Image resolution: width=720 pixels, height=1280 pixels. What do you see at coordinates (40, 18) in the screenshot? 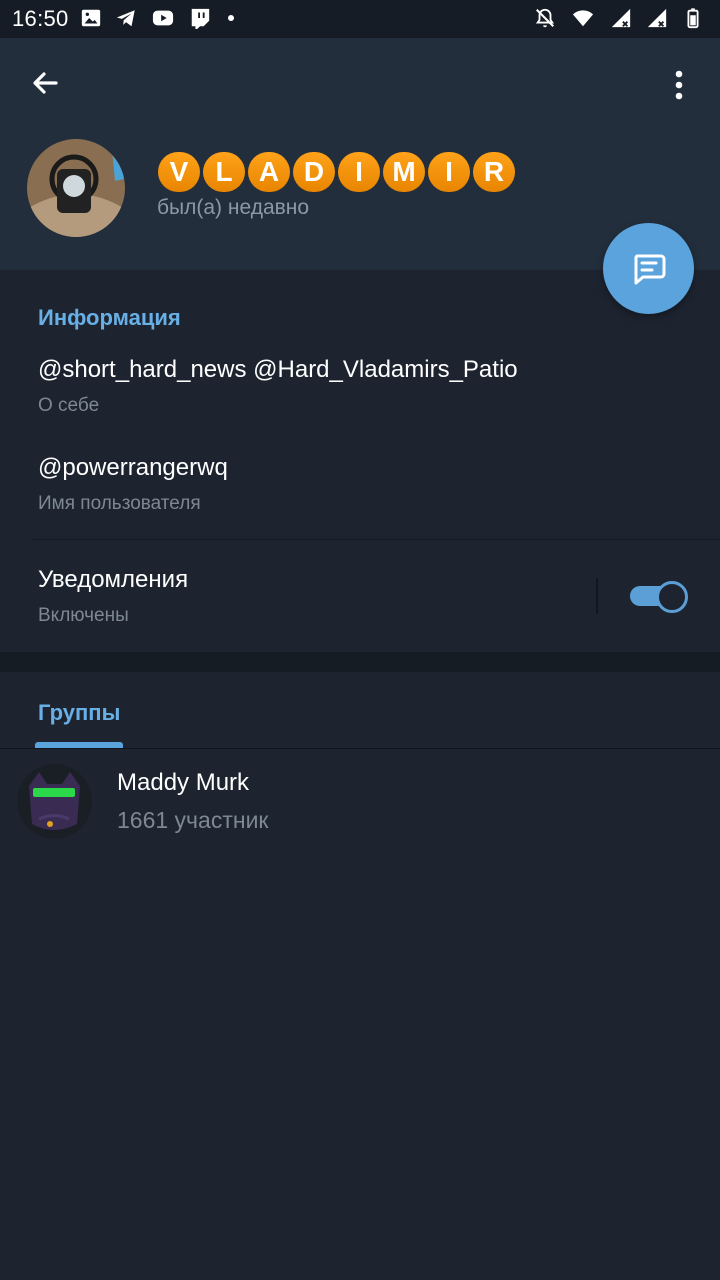
I see `status-time: 16:50` at bounding box center [40, 18].